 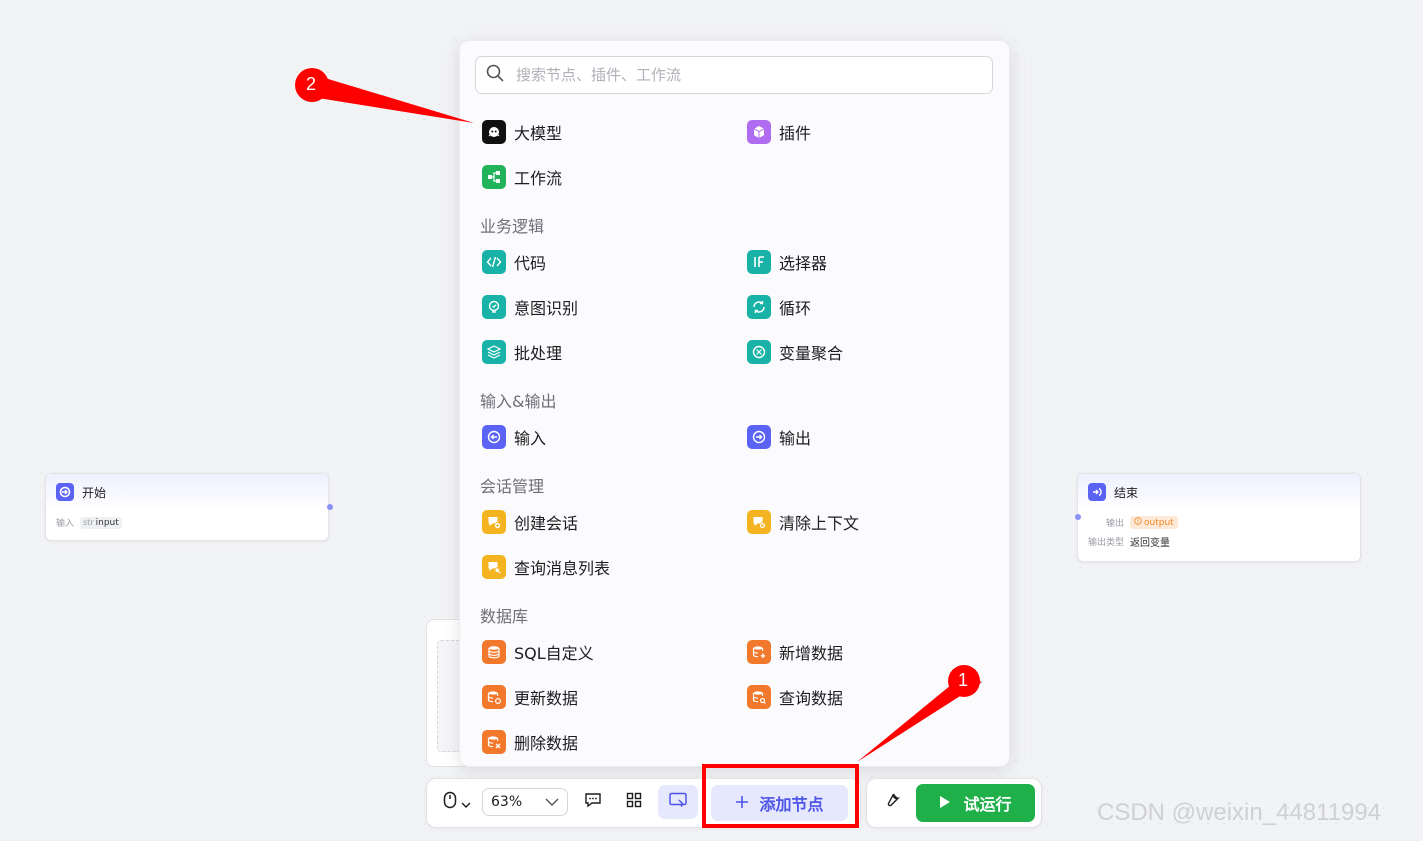 I want to click on badge-2-label: 2, so click(x=311, y=84).